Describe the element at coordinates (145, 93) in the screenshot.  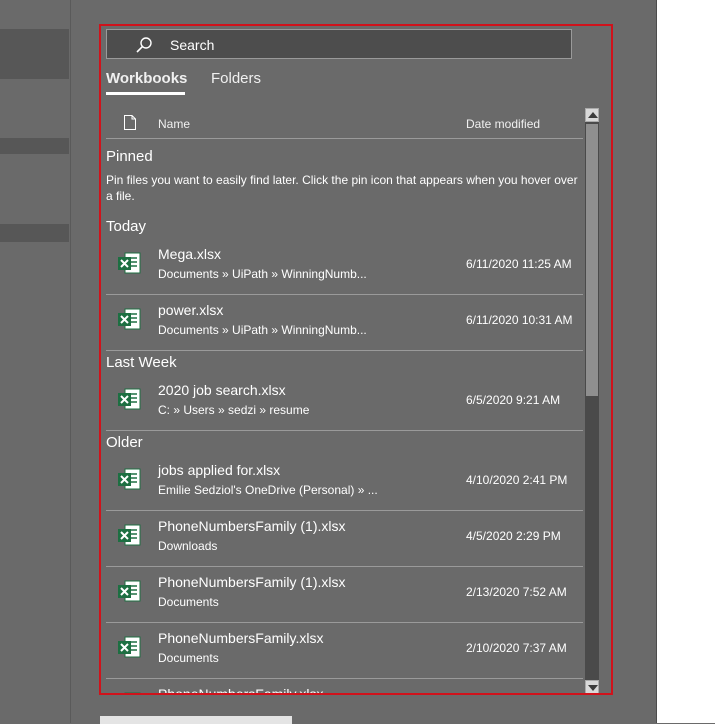
I see `active-tab-indicator` at that location.